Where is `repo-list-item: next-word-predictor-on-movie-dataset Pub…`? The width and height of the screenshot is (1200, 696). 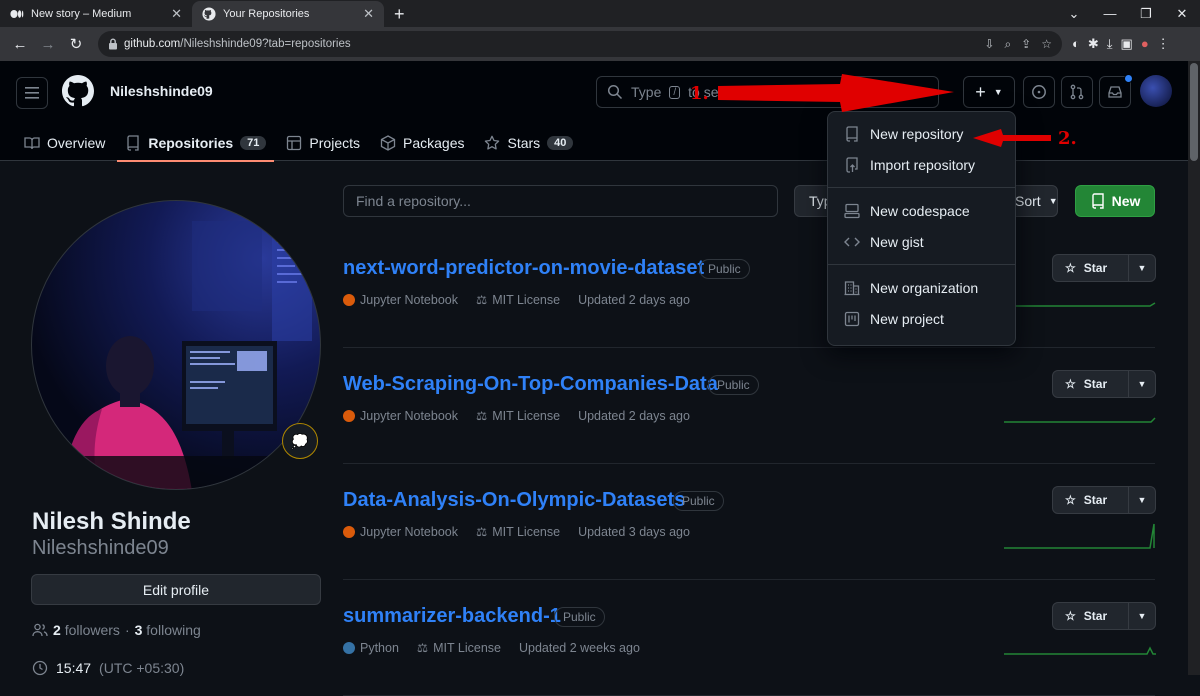 repo-list-item: next-word-predictor-on-movie-dataset Pub… is located at coordinates (749, 290).